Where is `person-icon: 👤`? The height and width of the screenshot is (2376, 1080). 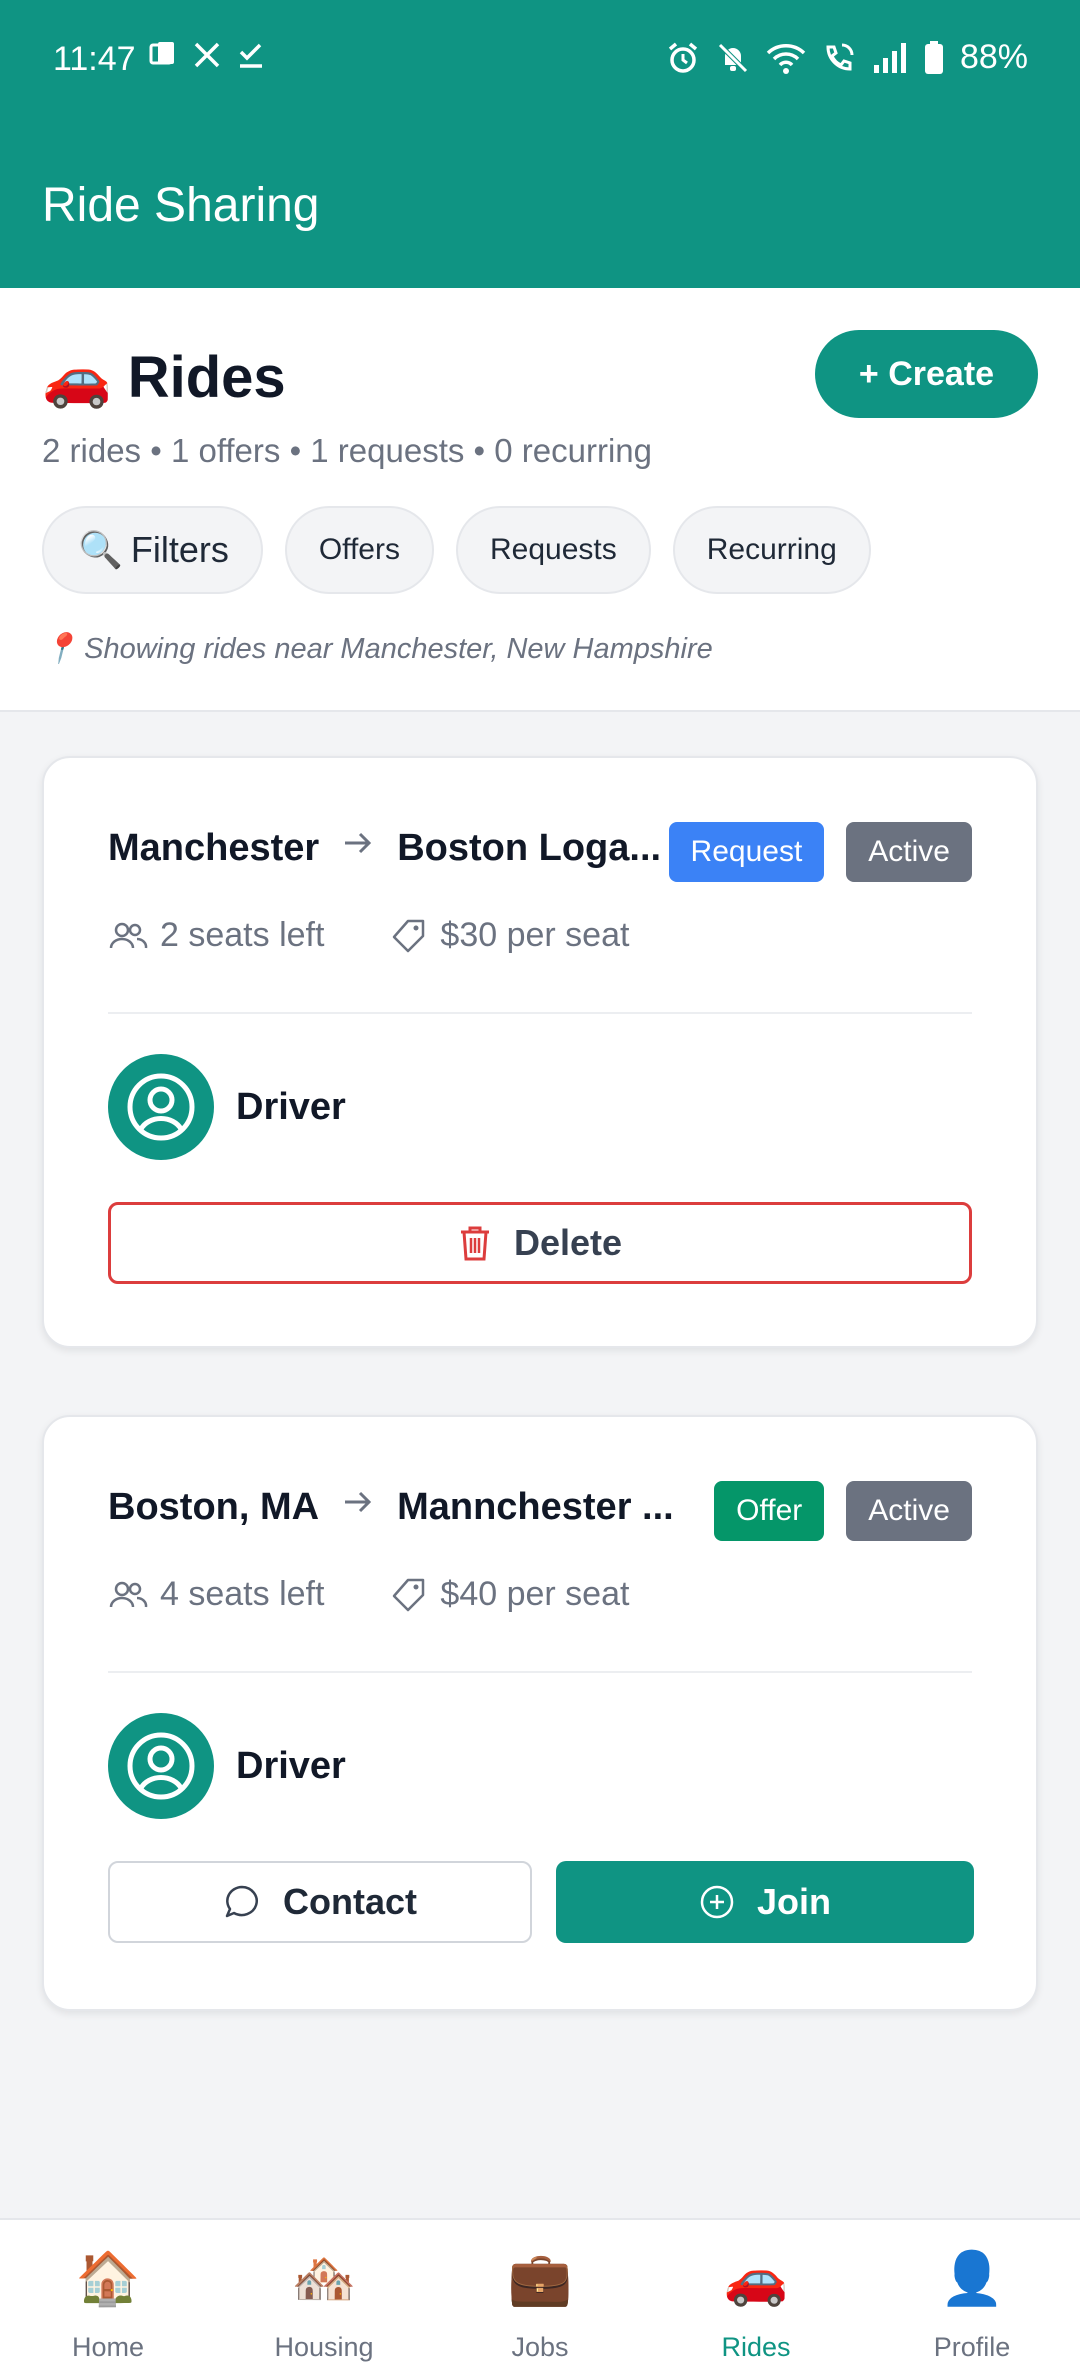 person-icon: 👤 is located at coordinates (972, 2279).